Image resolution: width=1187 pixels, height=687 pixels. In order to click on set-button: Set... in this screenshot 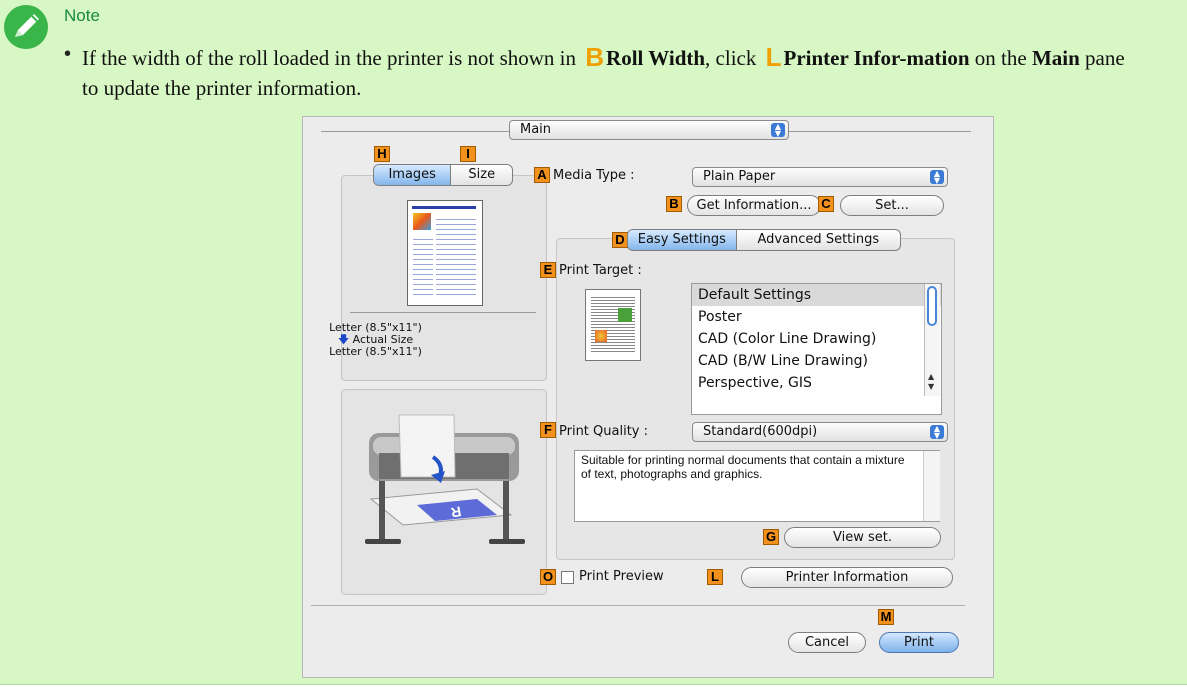, I will do `click(892, 205)`.